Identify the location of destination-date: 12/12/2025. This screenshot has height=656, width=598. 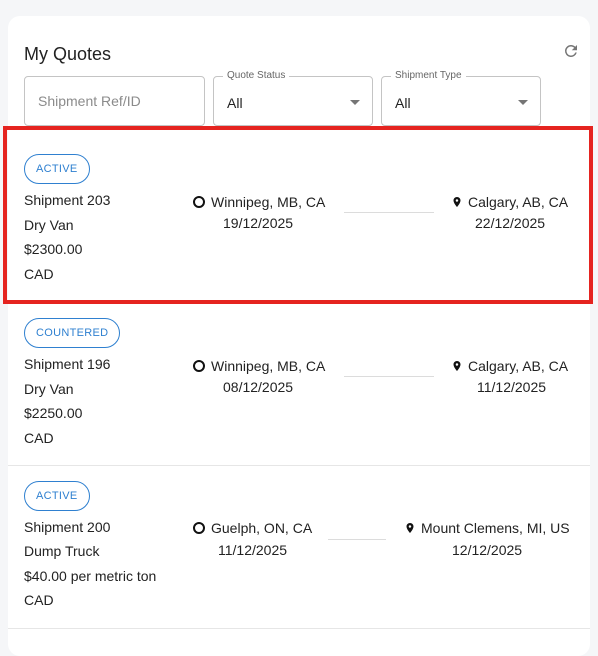
(487, 550).